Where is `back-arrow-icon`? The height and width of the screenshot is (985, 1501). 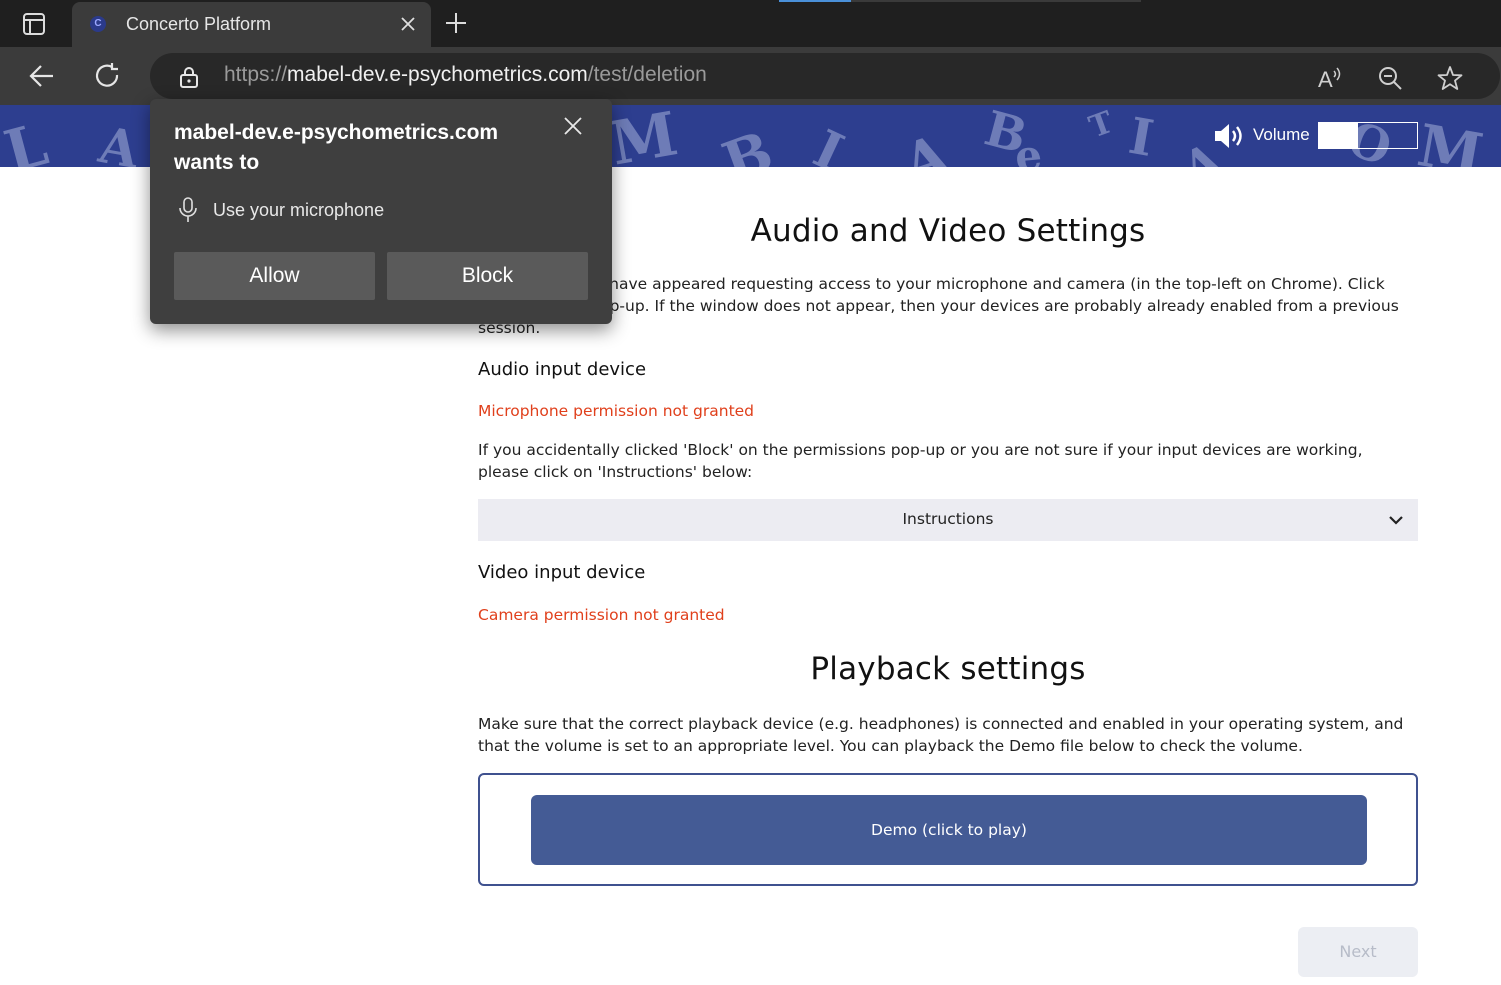
back-arrow-icon is located at coordinates (42, 76).